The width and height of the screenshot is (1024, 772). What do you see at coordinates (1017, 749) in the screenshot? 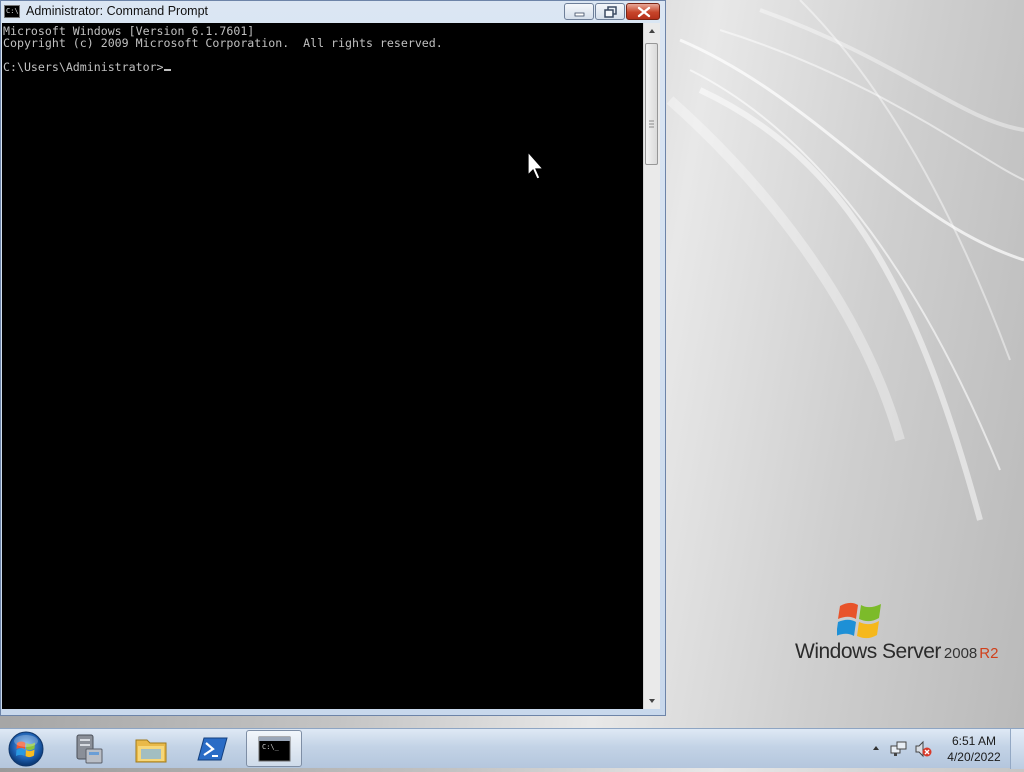
I see `show-desktop-button` at bounding box center [1017, 749].